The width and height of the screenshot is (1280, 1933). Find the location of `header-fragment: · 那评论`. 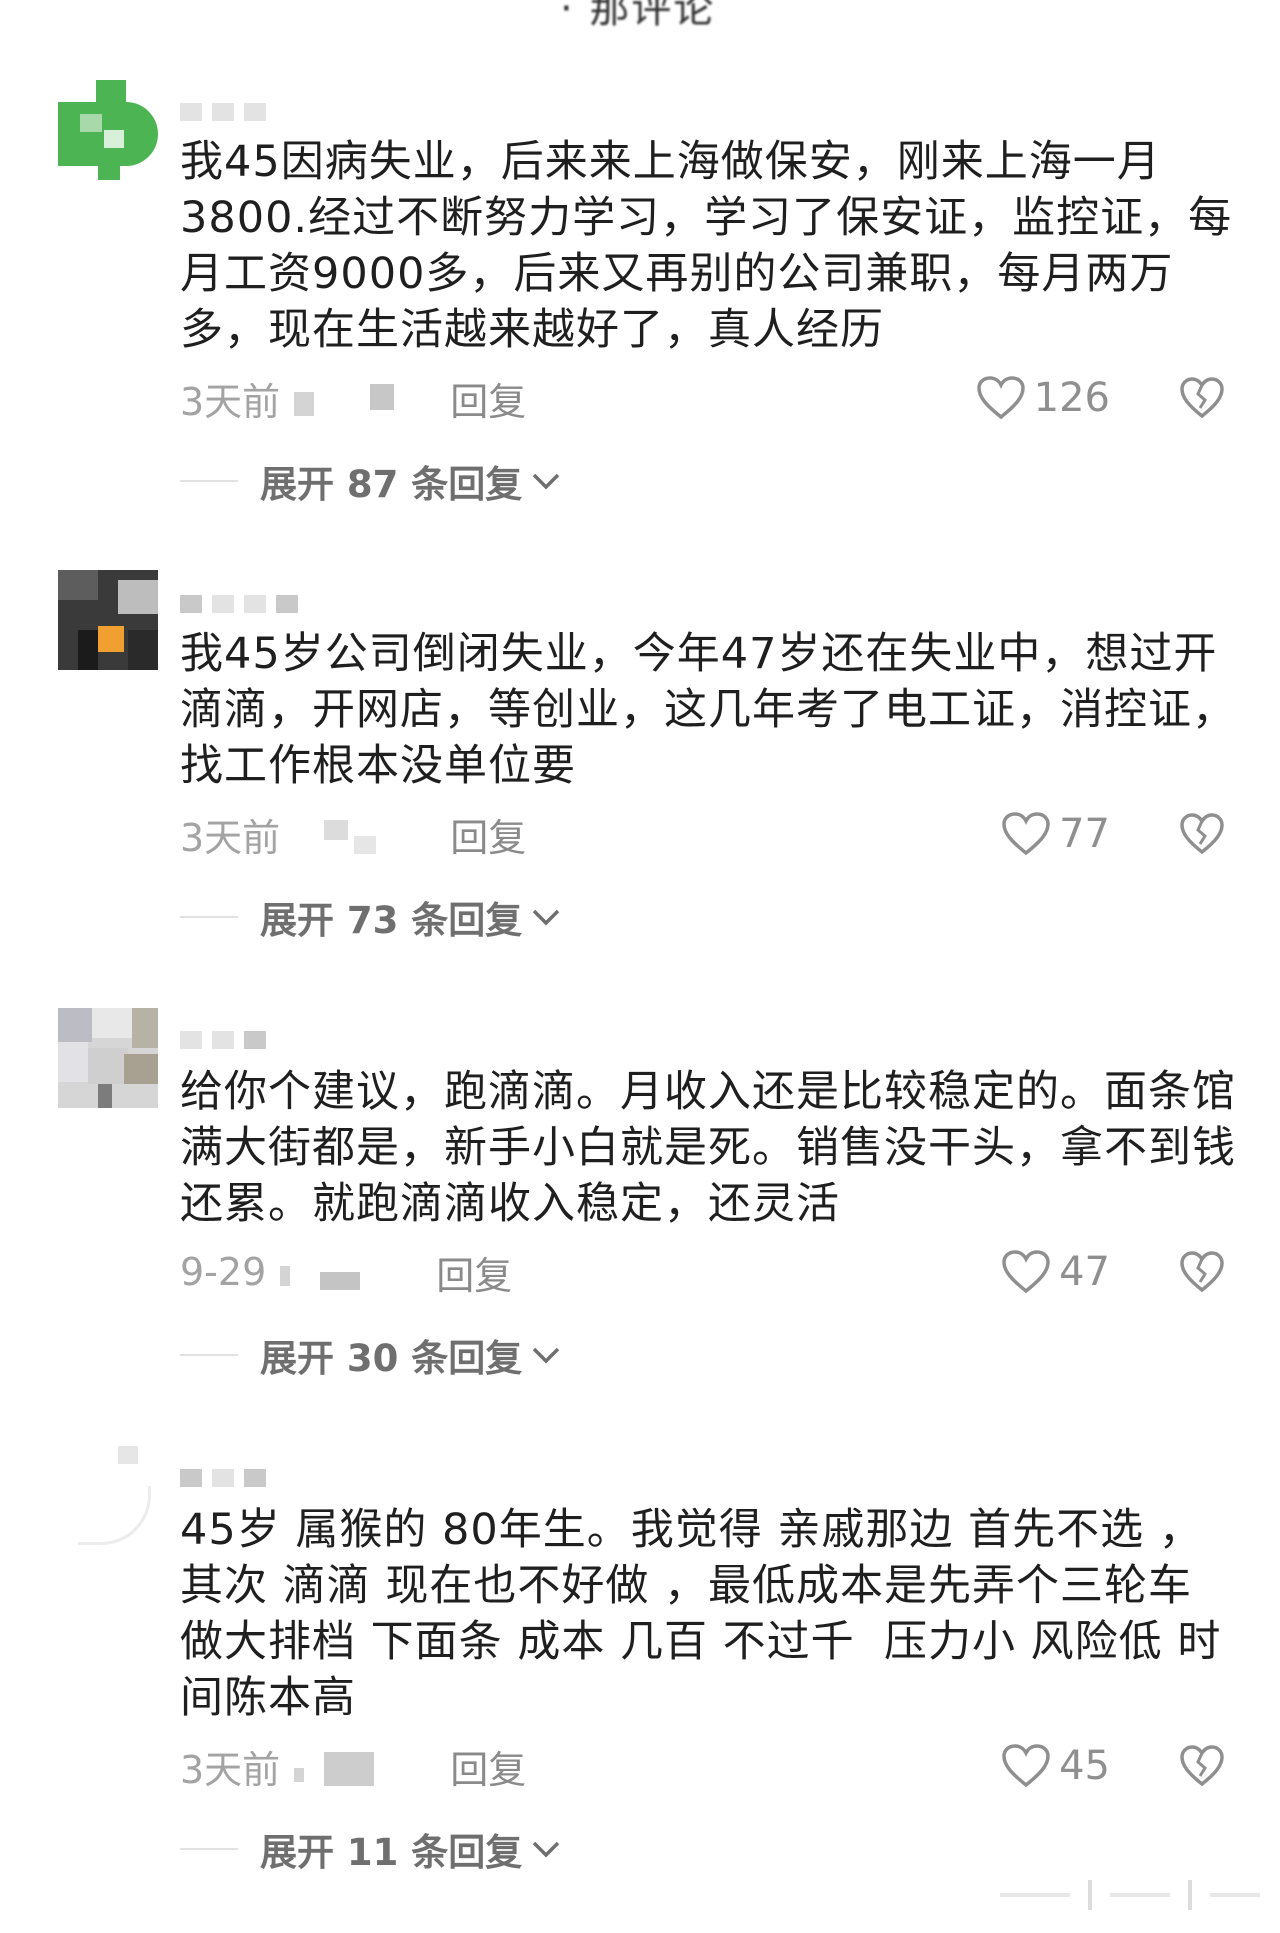

header-fragment: · 那评论 is located at coordinates (638, 16).